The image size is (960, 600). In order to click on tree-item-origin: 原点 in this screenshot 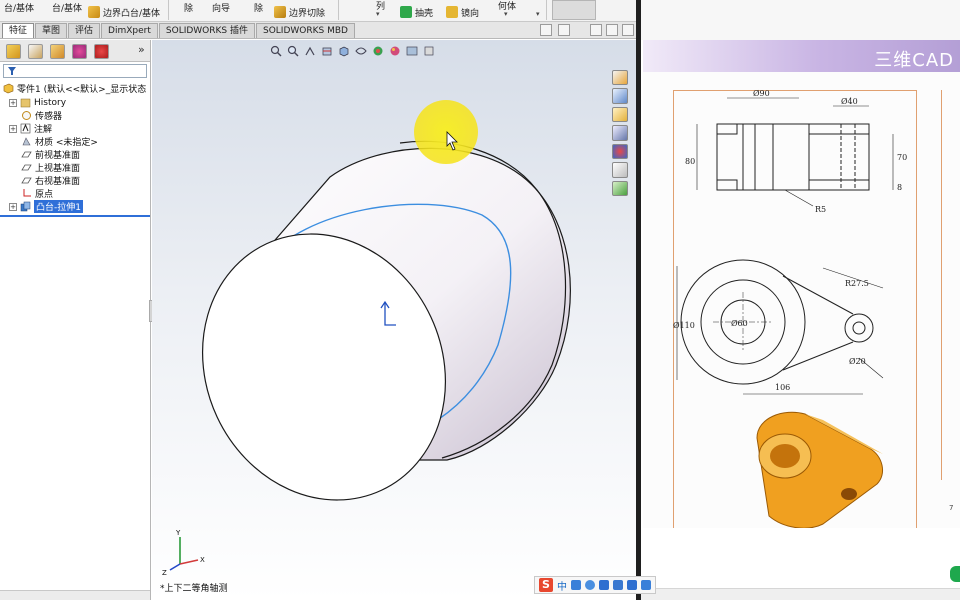, I will do `click(37, 193)`.